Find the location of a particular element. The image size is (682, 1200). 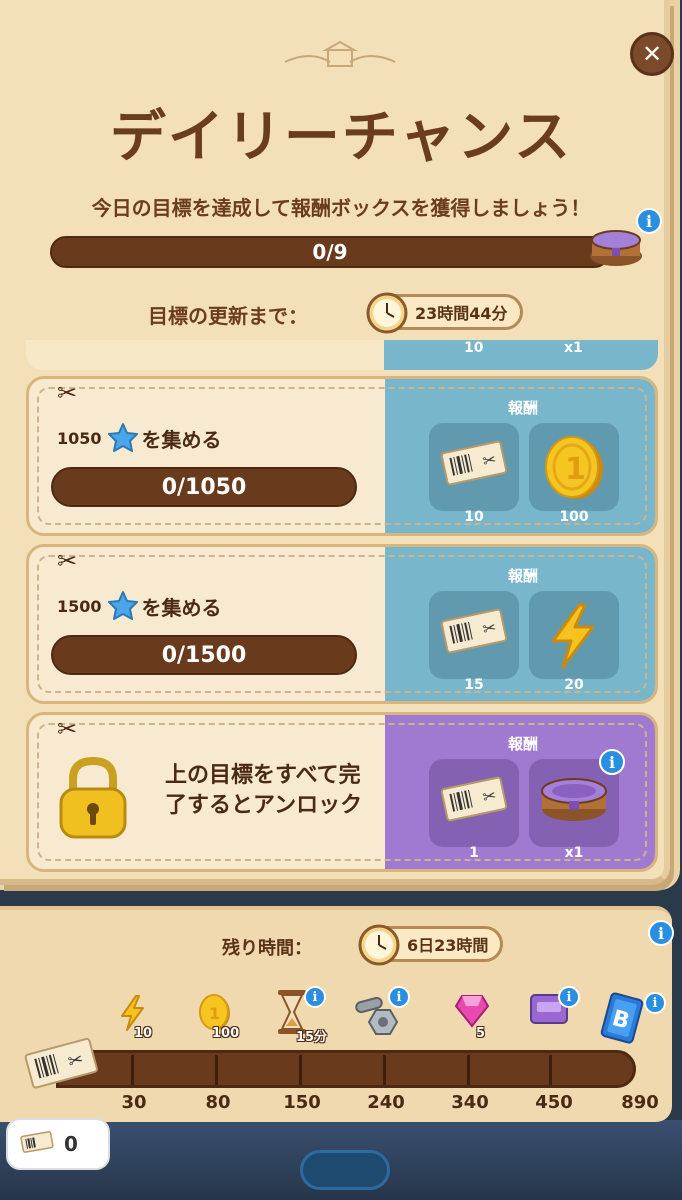

reward-slot: ✂ 15 is located at coordinates (474, 642).